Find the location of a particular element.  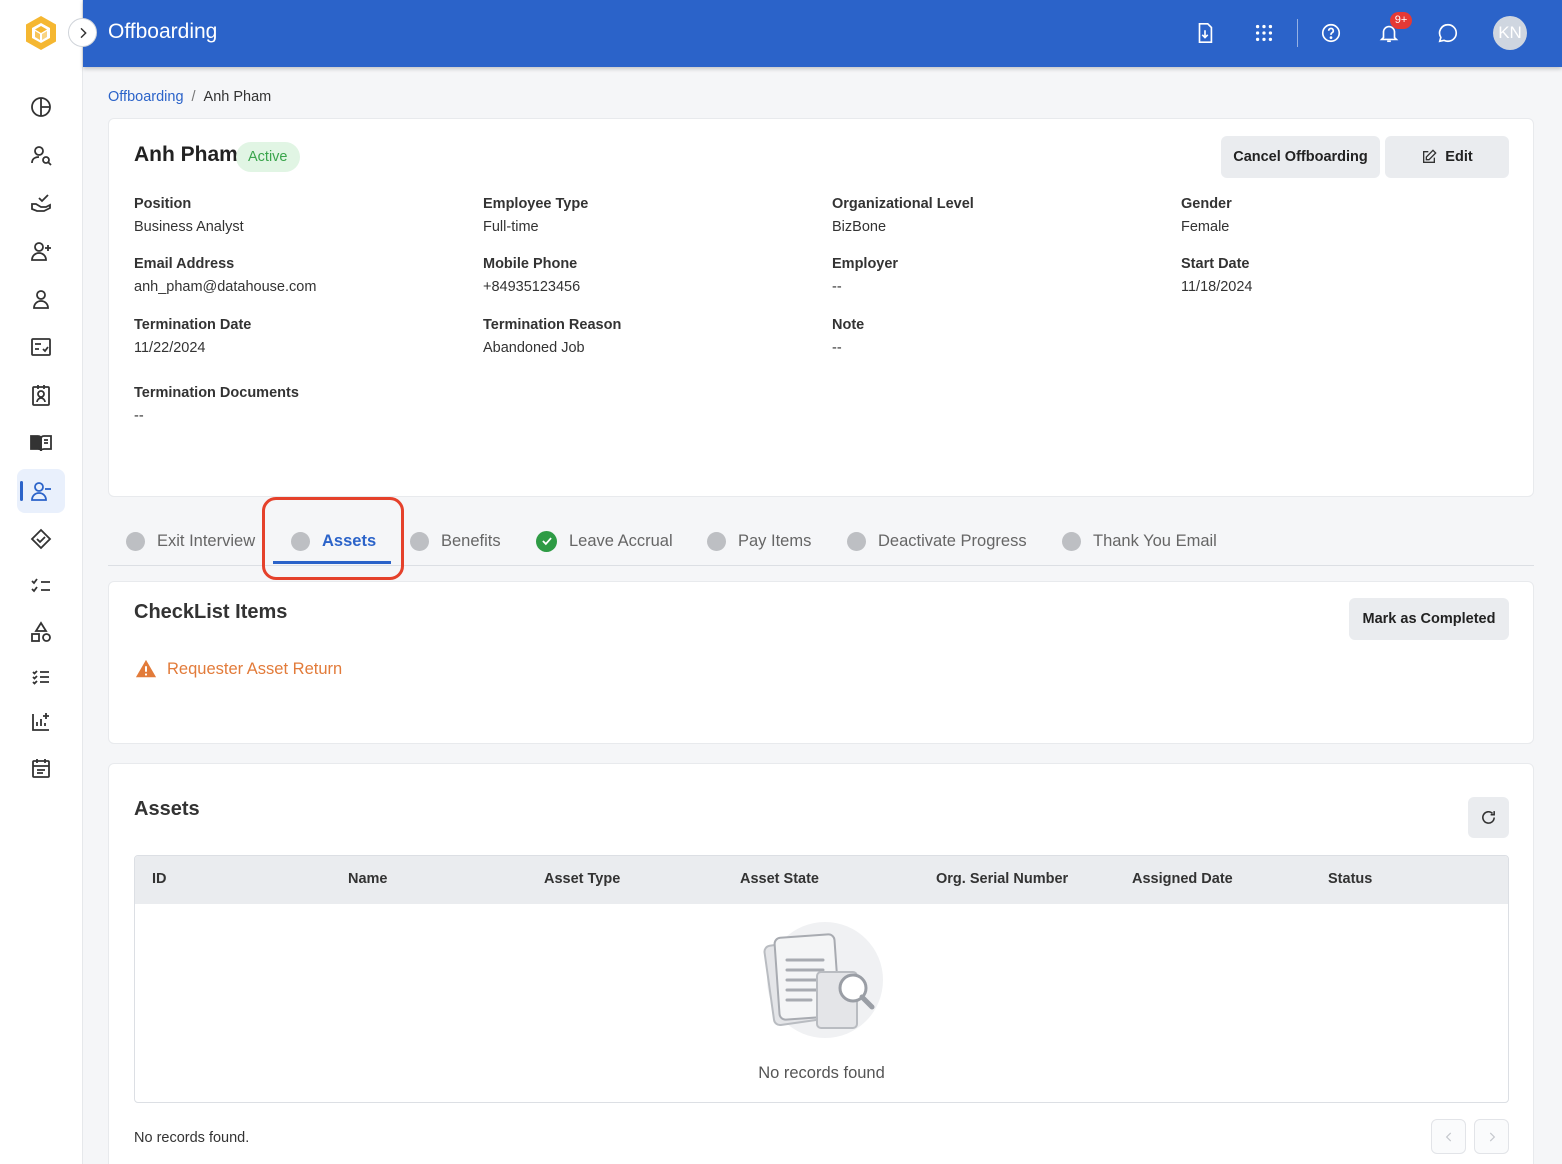

handshake-icon is located at coordinates (41, 539).